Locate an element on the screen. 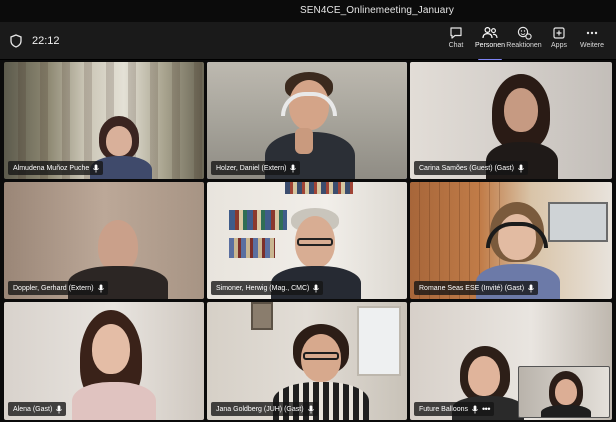  participant-name: Romane Seas ESE (Invité) (Gast) is located at coordinates (472, 288).